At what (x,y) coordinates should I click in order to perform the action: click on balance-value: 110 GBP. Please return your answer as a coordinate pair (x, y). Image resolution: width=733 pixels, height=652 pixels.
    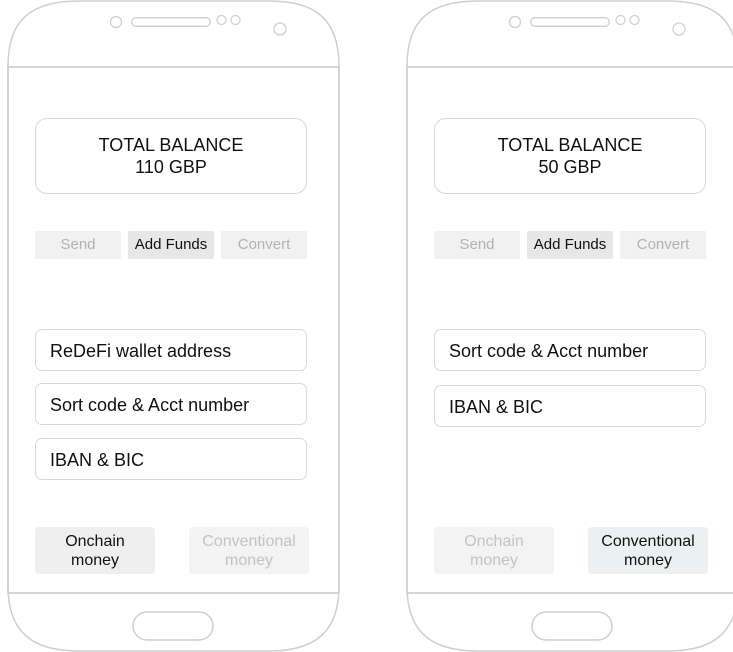
    Looking at the image, I should click on (171, 167).